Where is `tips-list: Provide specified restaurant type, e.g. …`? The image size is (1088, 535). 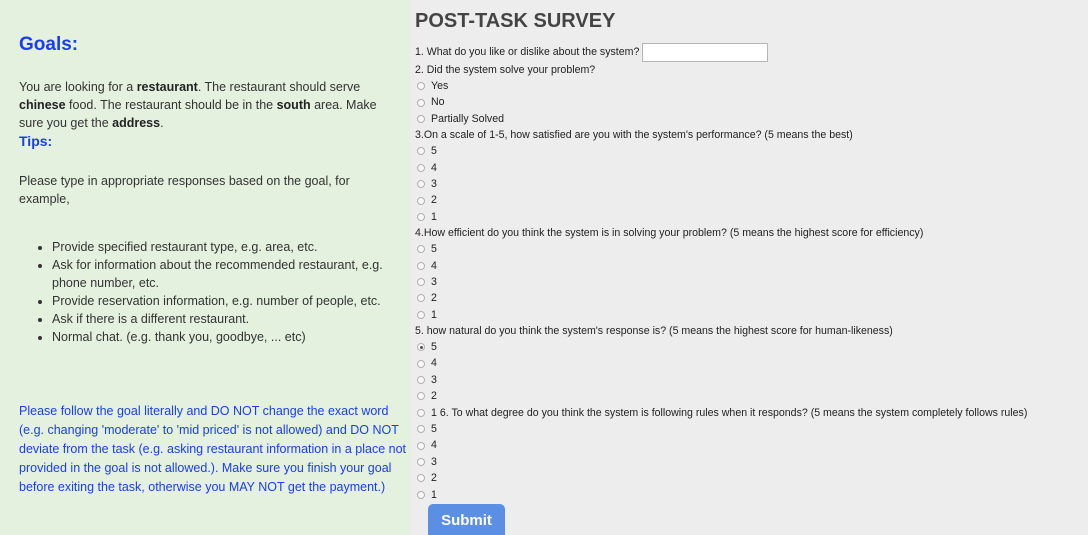 tips-list: Provide specified restaurant type, e.g. … is located at coordinates (227, 292).